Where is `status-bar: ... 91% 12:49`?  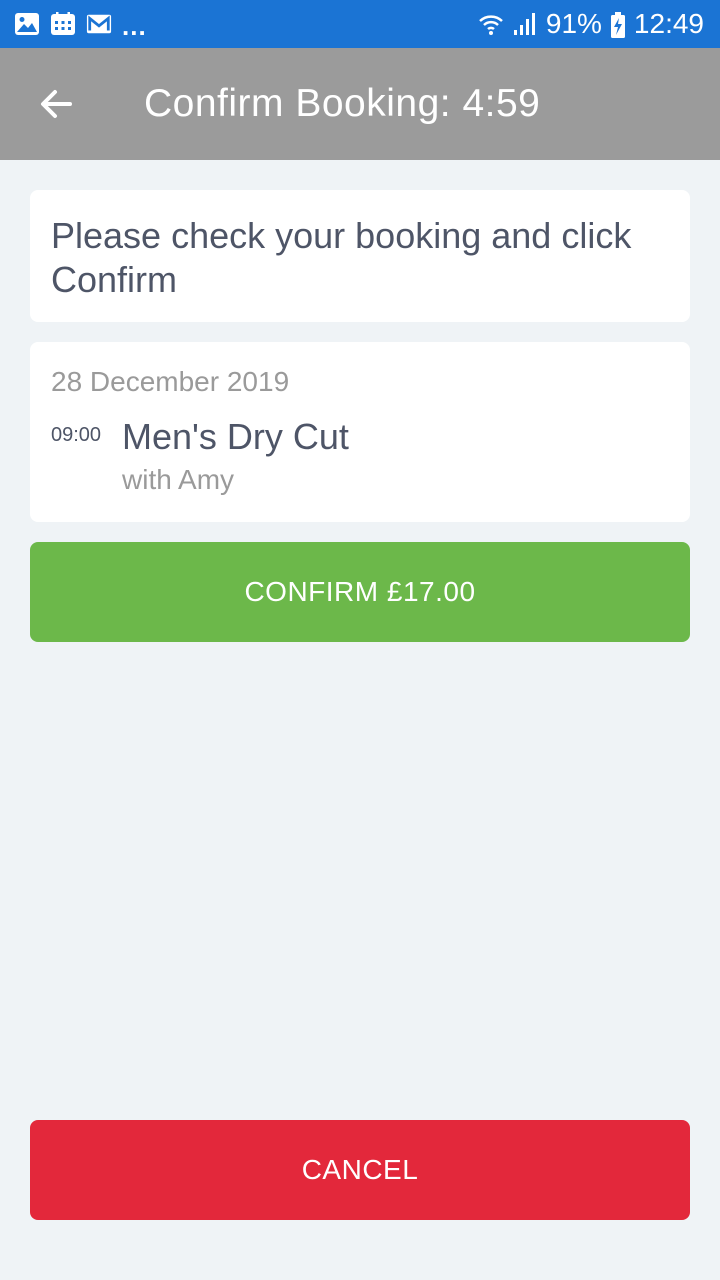
status-bar: ... 91% 12:49 is located at coordinates (360, 24).